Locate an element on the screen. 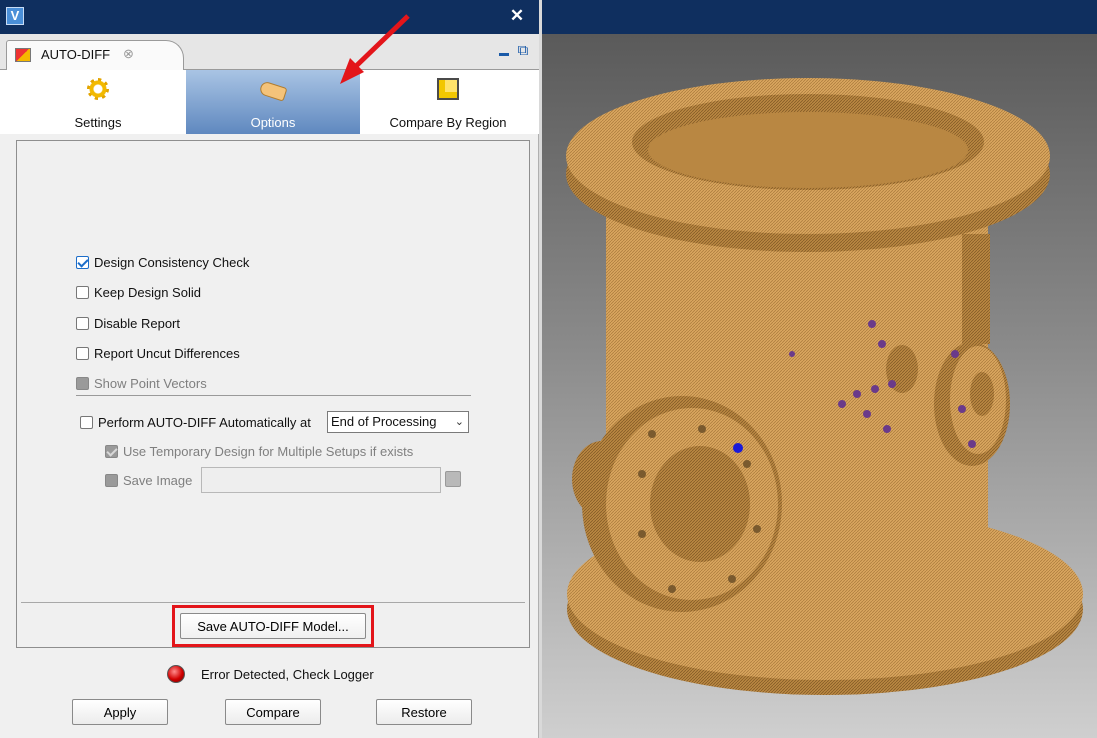  perform-auto-diff-row: Perform AUTO-DIFF Automatically at is located at coordinates (195, 422).